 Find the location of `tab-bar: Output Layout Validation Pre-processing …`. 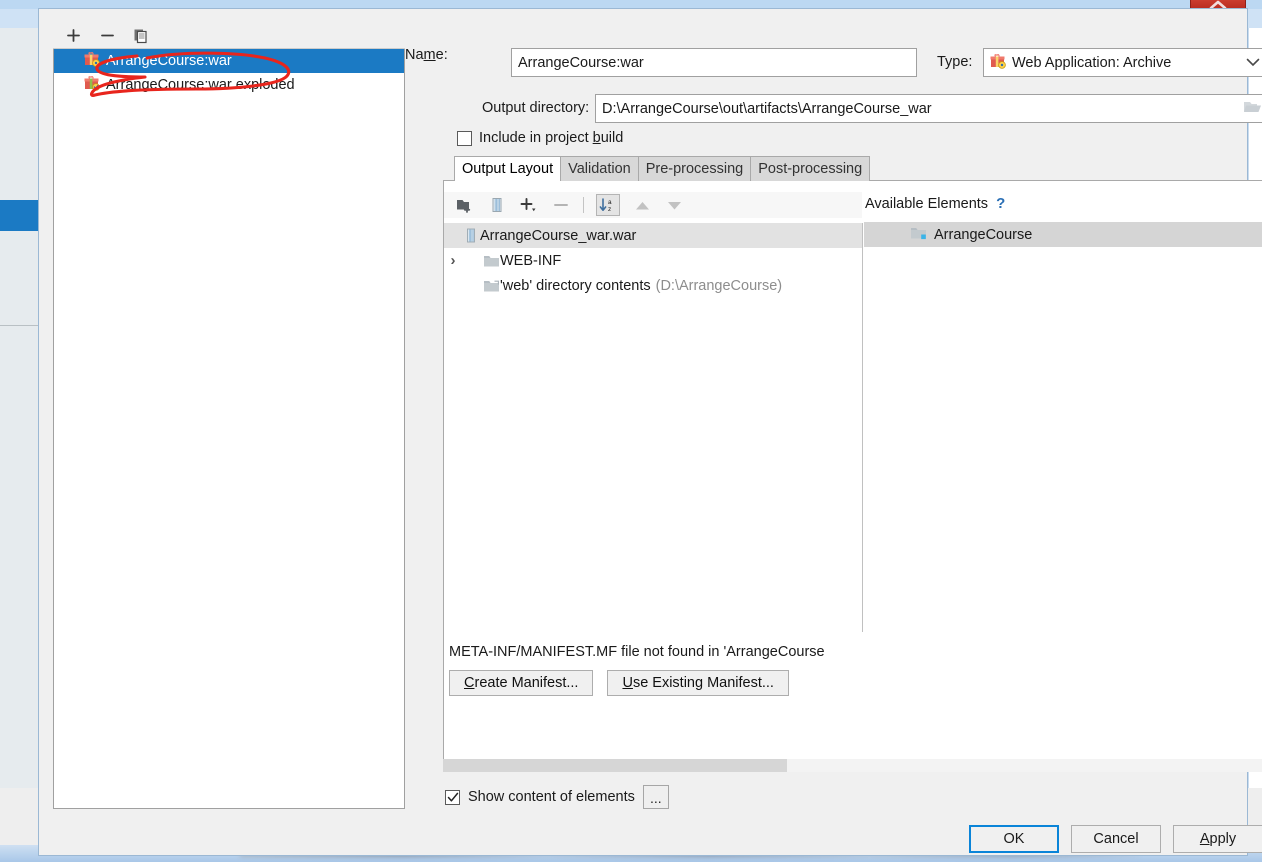

tab-bar: Output Layout Validation Pre-processing … is located at coordinates (662, 168).